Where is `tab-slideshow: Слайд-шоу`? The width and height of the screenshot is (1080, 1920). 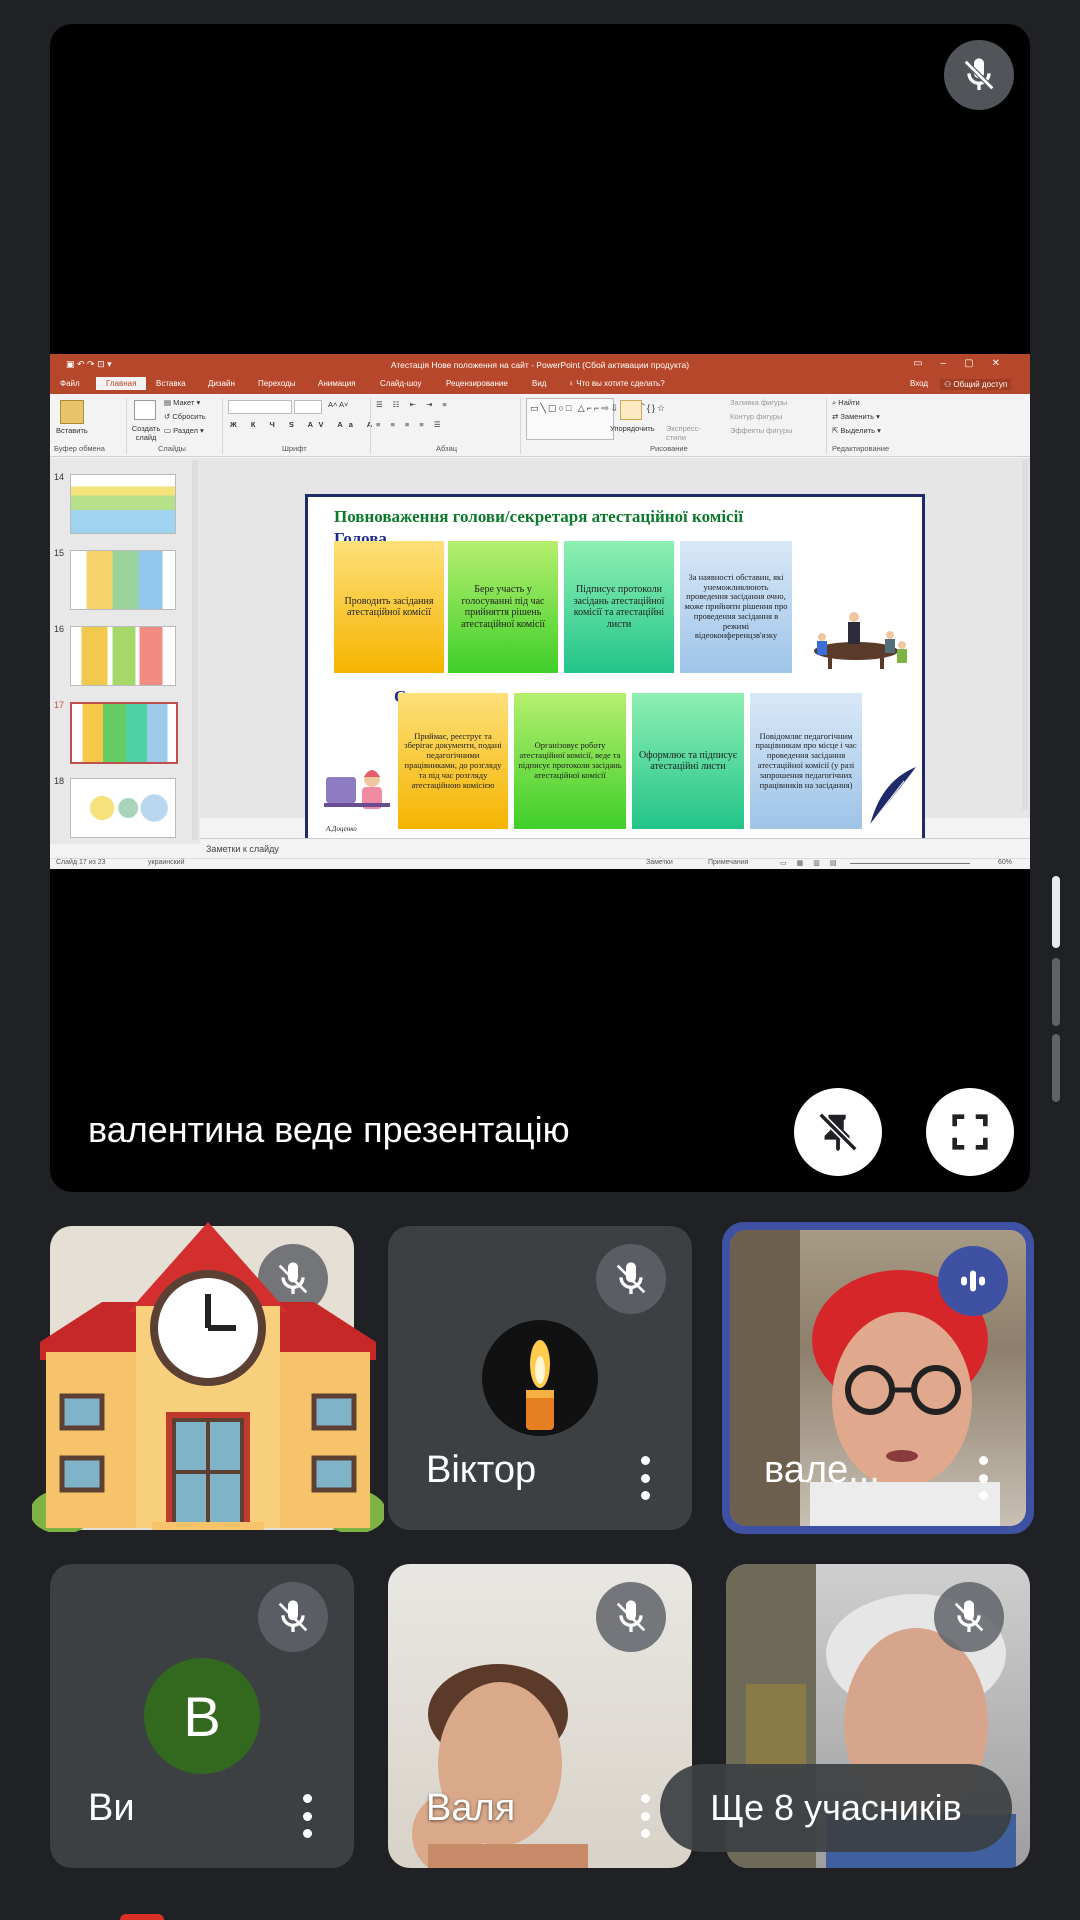 tab-slideshow: Слайд-шоу is located at coordinates (400, 383).